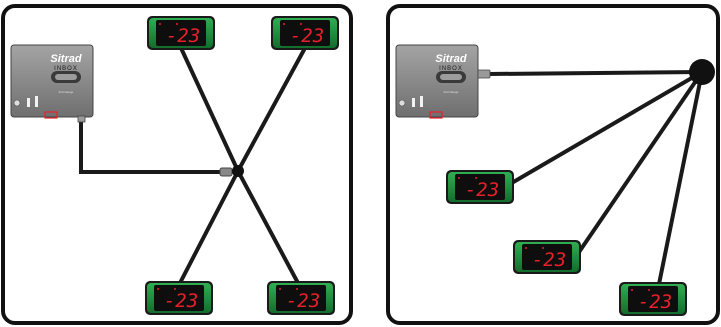 The height and width of the screenshot is (327, 721). I want to click on controller-middle: -23, so click(547, 257).